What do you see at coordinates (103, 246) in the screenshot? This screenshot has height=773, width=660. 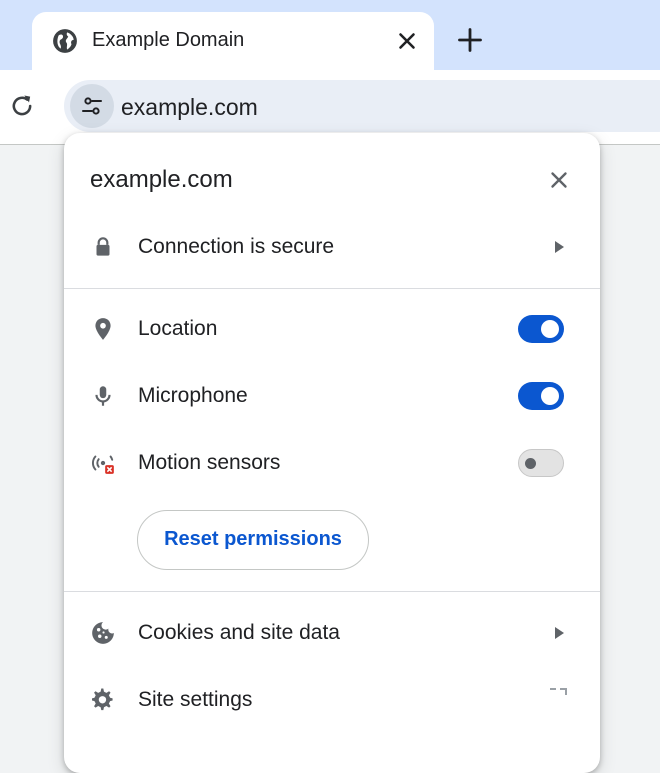 I see `lock-icon` at bounding box center [103, 246].